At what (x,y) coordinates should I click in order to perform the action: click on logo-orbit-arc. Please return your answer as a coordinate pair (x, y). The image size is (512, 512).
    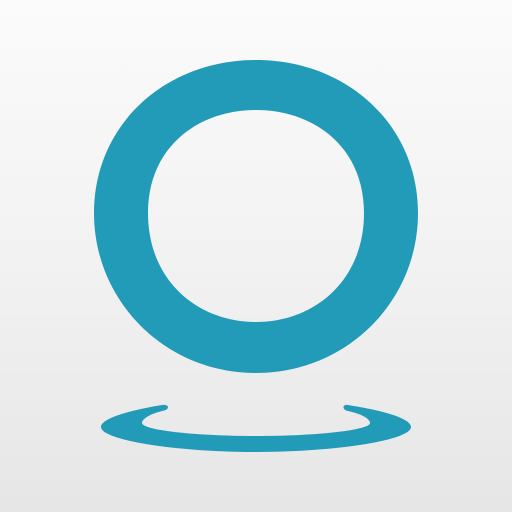
    Looking at the image, I should click on (256, 428).